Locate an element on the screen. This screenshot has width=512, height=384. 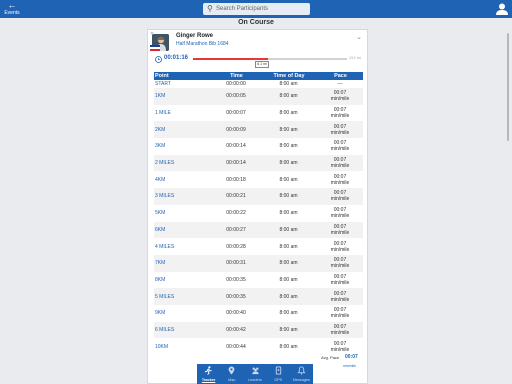
table-row: START 00:00:00 8:00 am --- is located at coordinates (258, 84).